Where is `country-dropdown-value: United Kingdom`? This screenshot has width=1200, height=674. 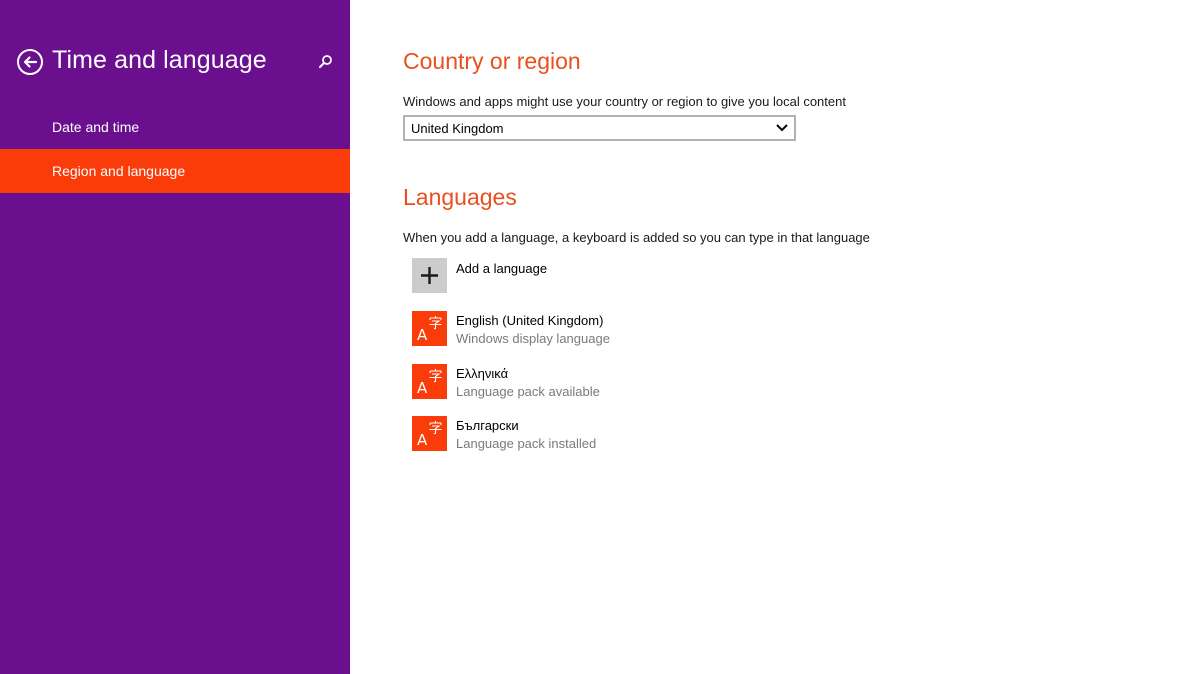
country-dropdown-value: United Kingdom is located at coordinates (457, 128).